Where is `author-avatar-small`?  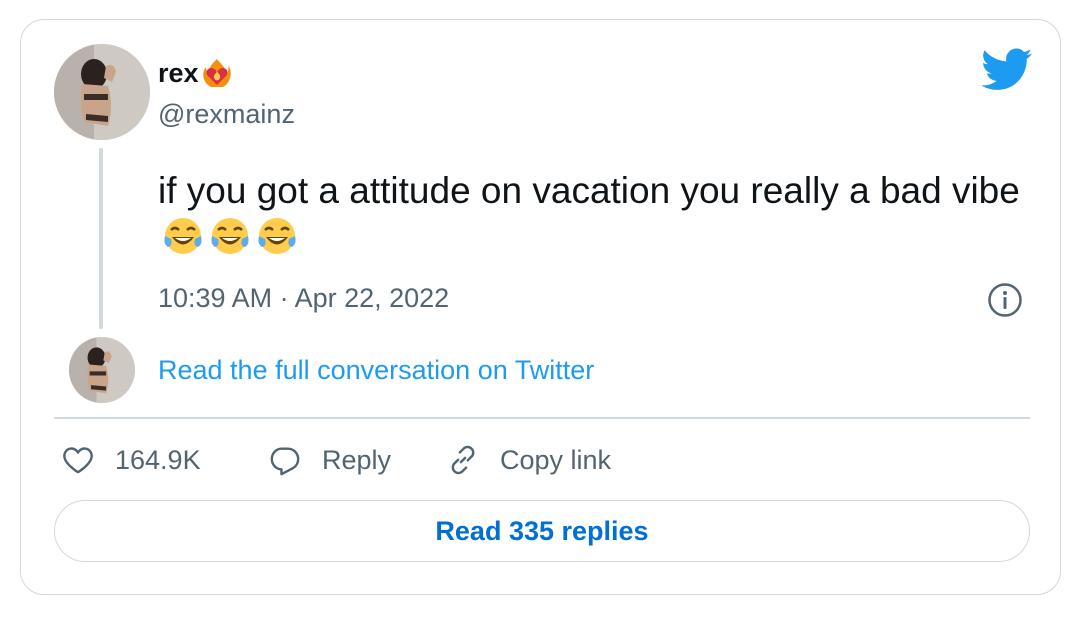
author-avatar-small is located at coordinates (102, 370).